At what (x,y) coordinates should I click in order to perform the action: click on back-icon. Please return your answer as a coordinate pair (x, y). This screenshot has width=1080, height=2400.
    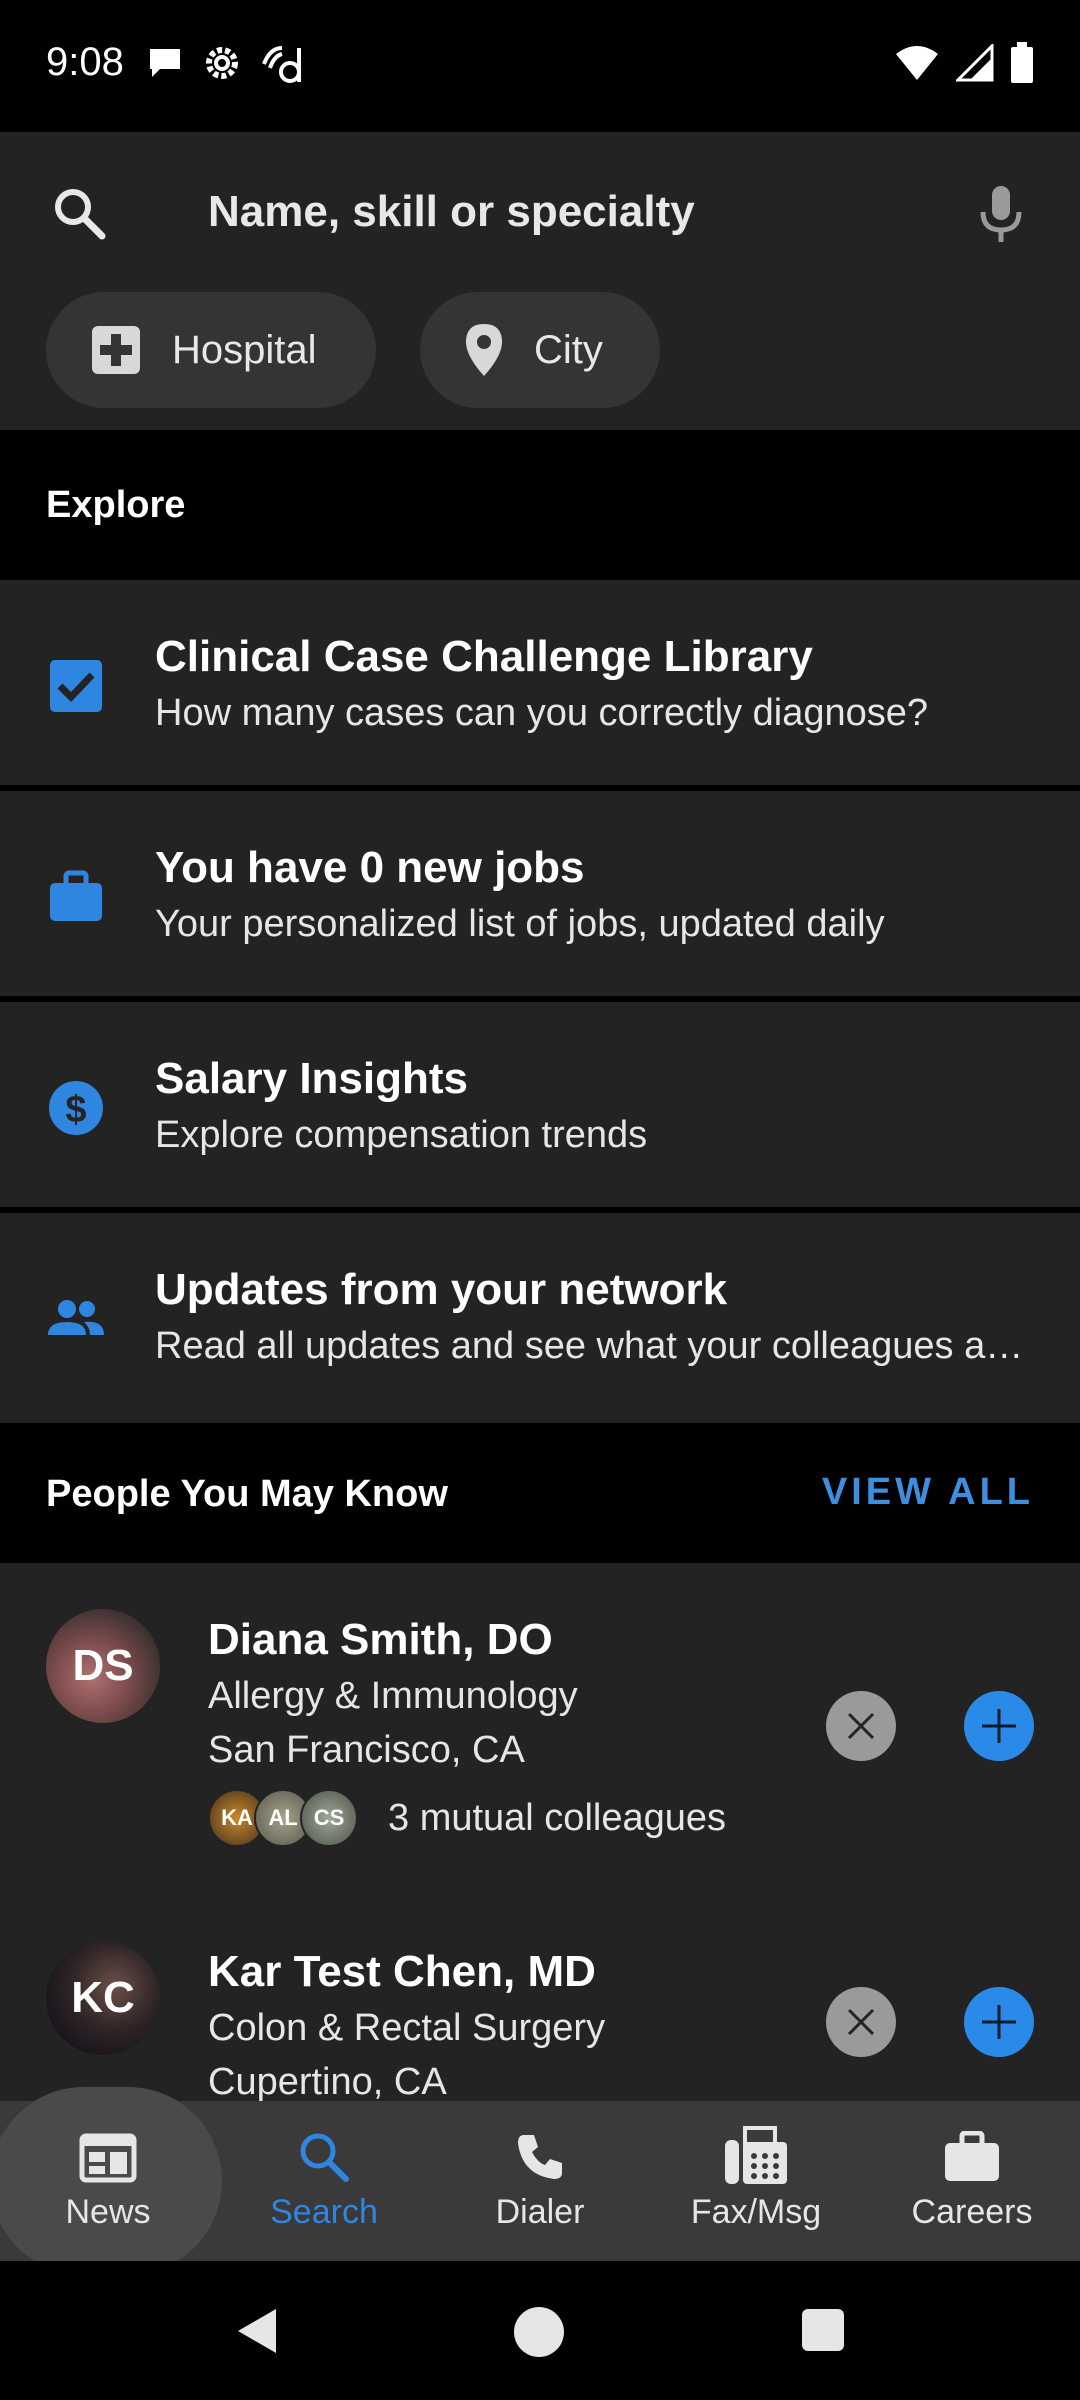
    Looking at the image, I should click on (256, 2331).